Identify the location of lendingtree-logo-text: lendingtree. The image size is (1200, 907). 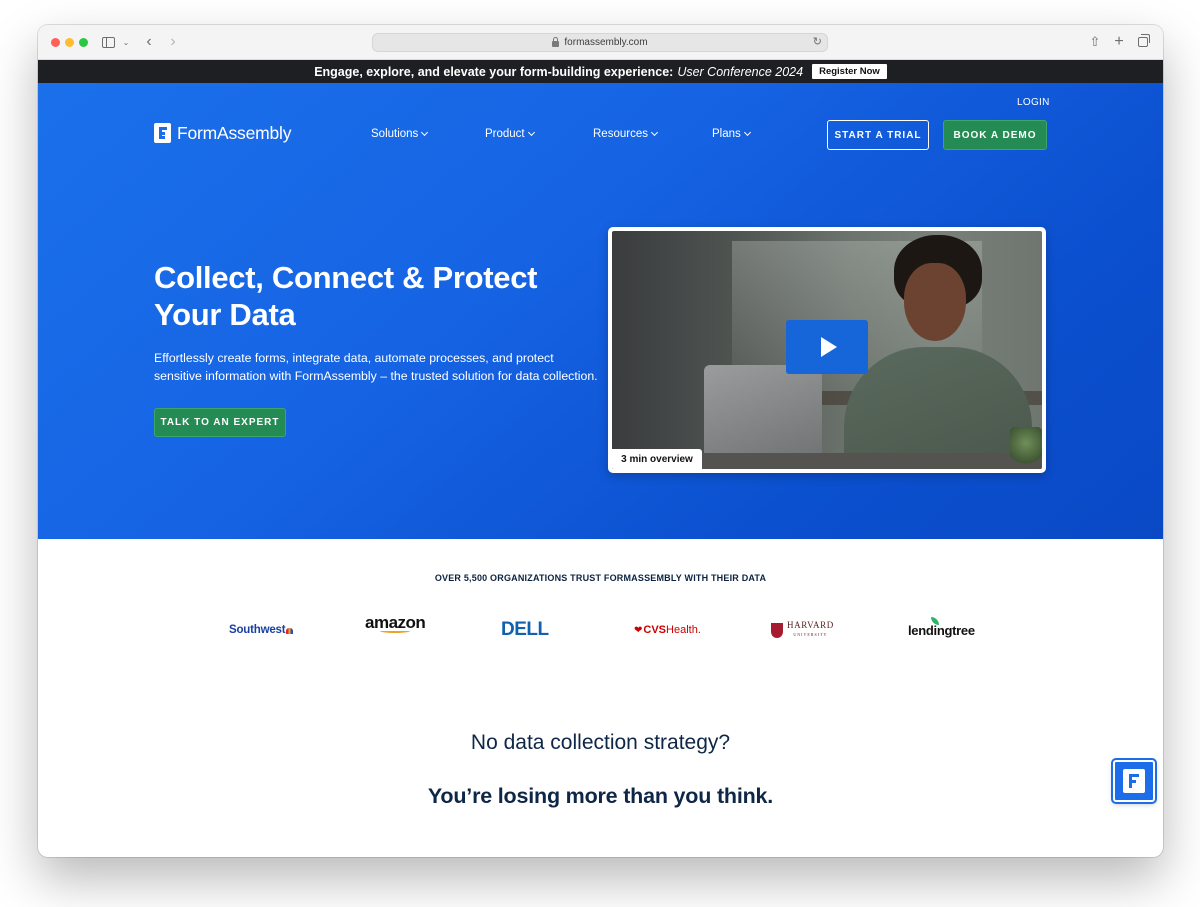
(941, 630).